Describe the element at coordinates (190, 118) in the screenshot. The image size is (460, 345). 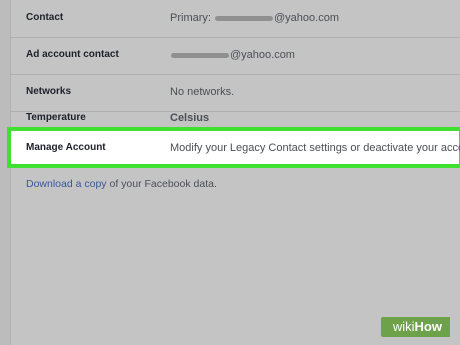
I see `row-value-temperature: Celsius` at that location.